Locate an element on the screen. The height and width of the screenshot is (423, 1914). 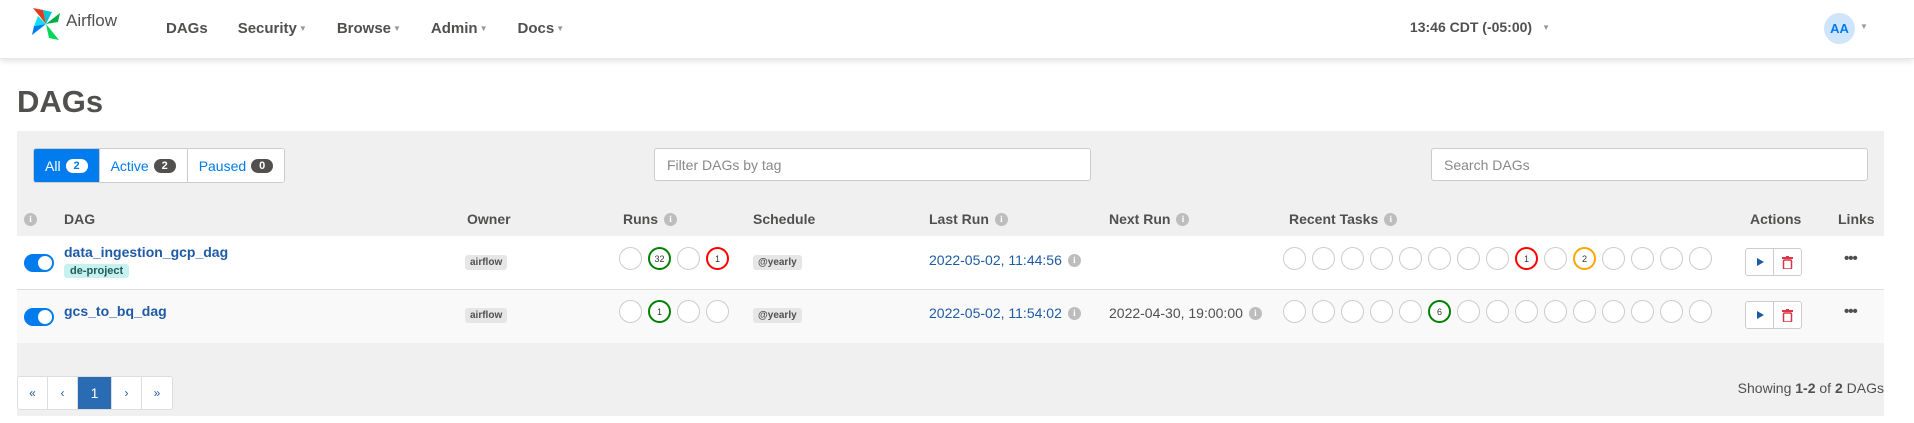
col-dag-header: DAG is located at coordinates (79, 219).